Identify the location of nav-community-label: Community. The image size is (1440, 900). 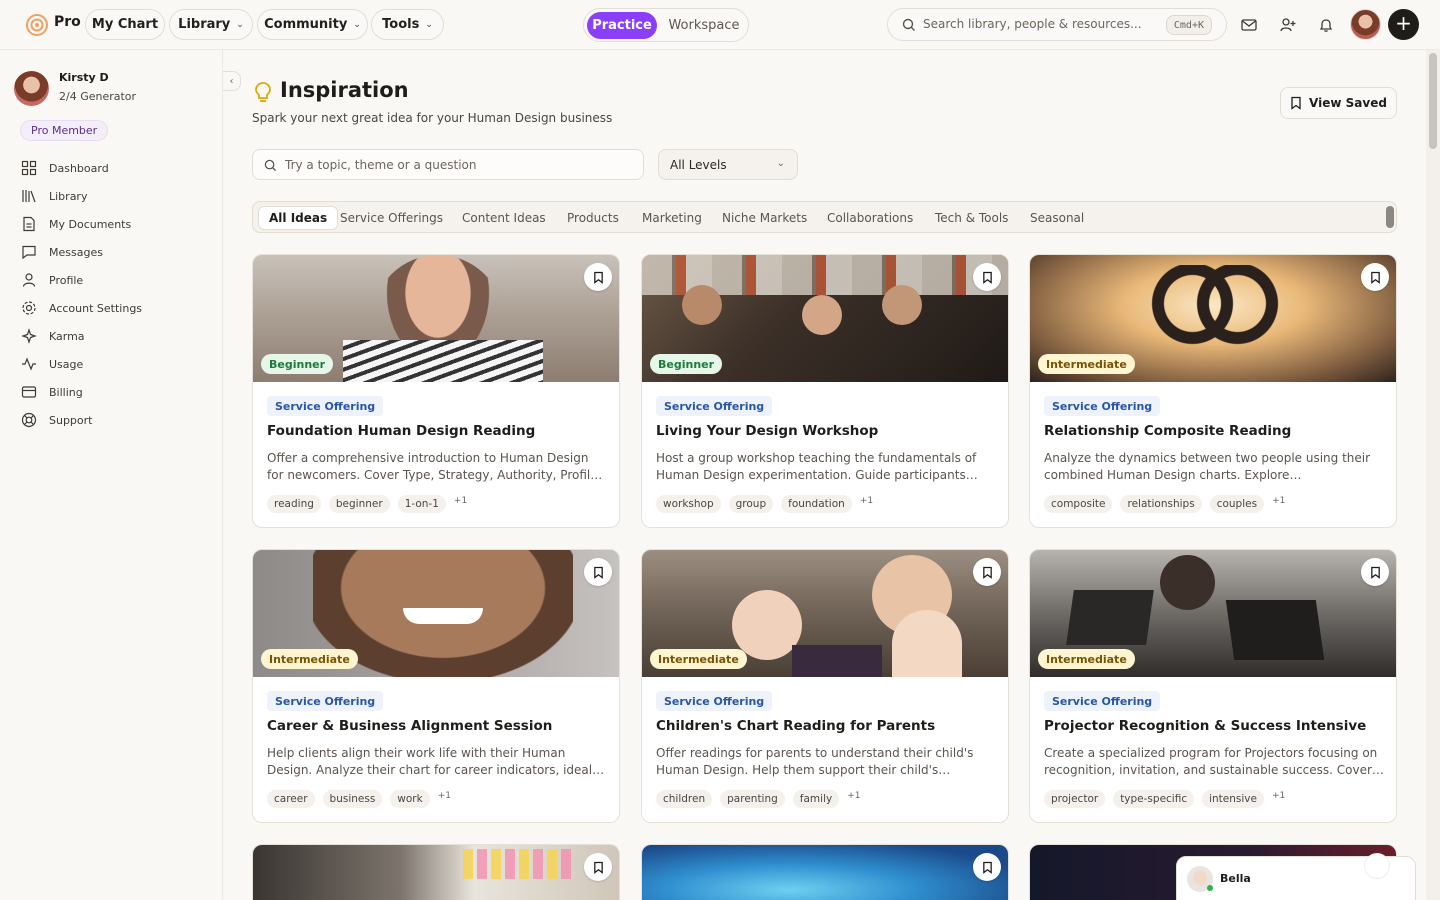
(306, 24).